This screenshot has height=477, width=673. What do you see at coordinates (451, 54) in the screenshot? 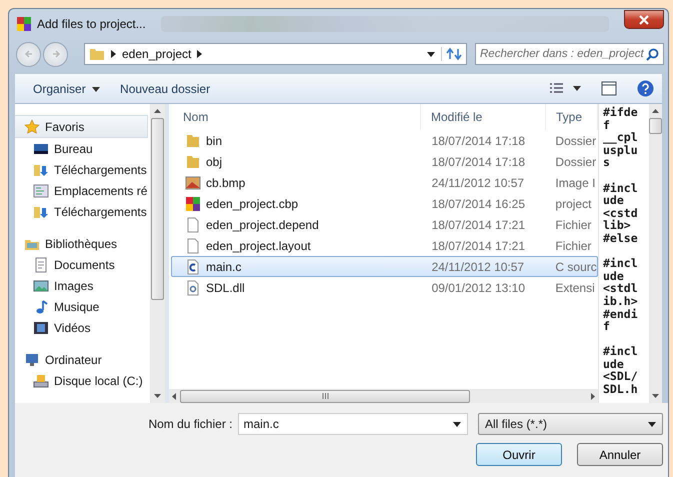
I see `refresh-icon` at bounding box center [451, 54].